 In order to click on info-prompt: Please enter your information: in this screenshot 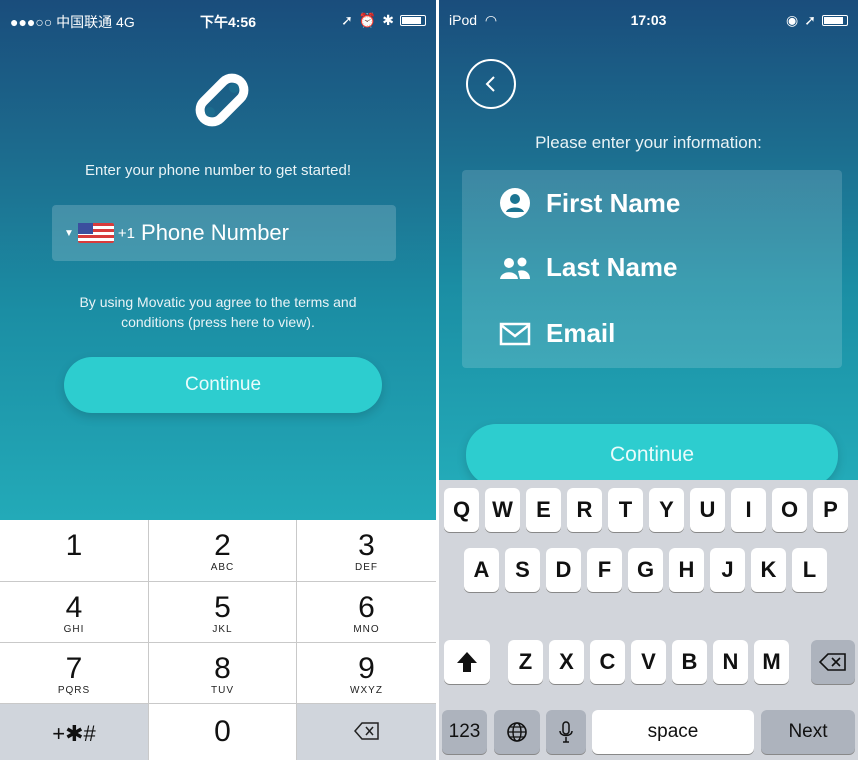, I will do `click(648, 142)`.